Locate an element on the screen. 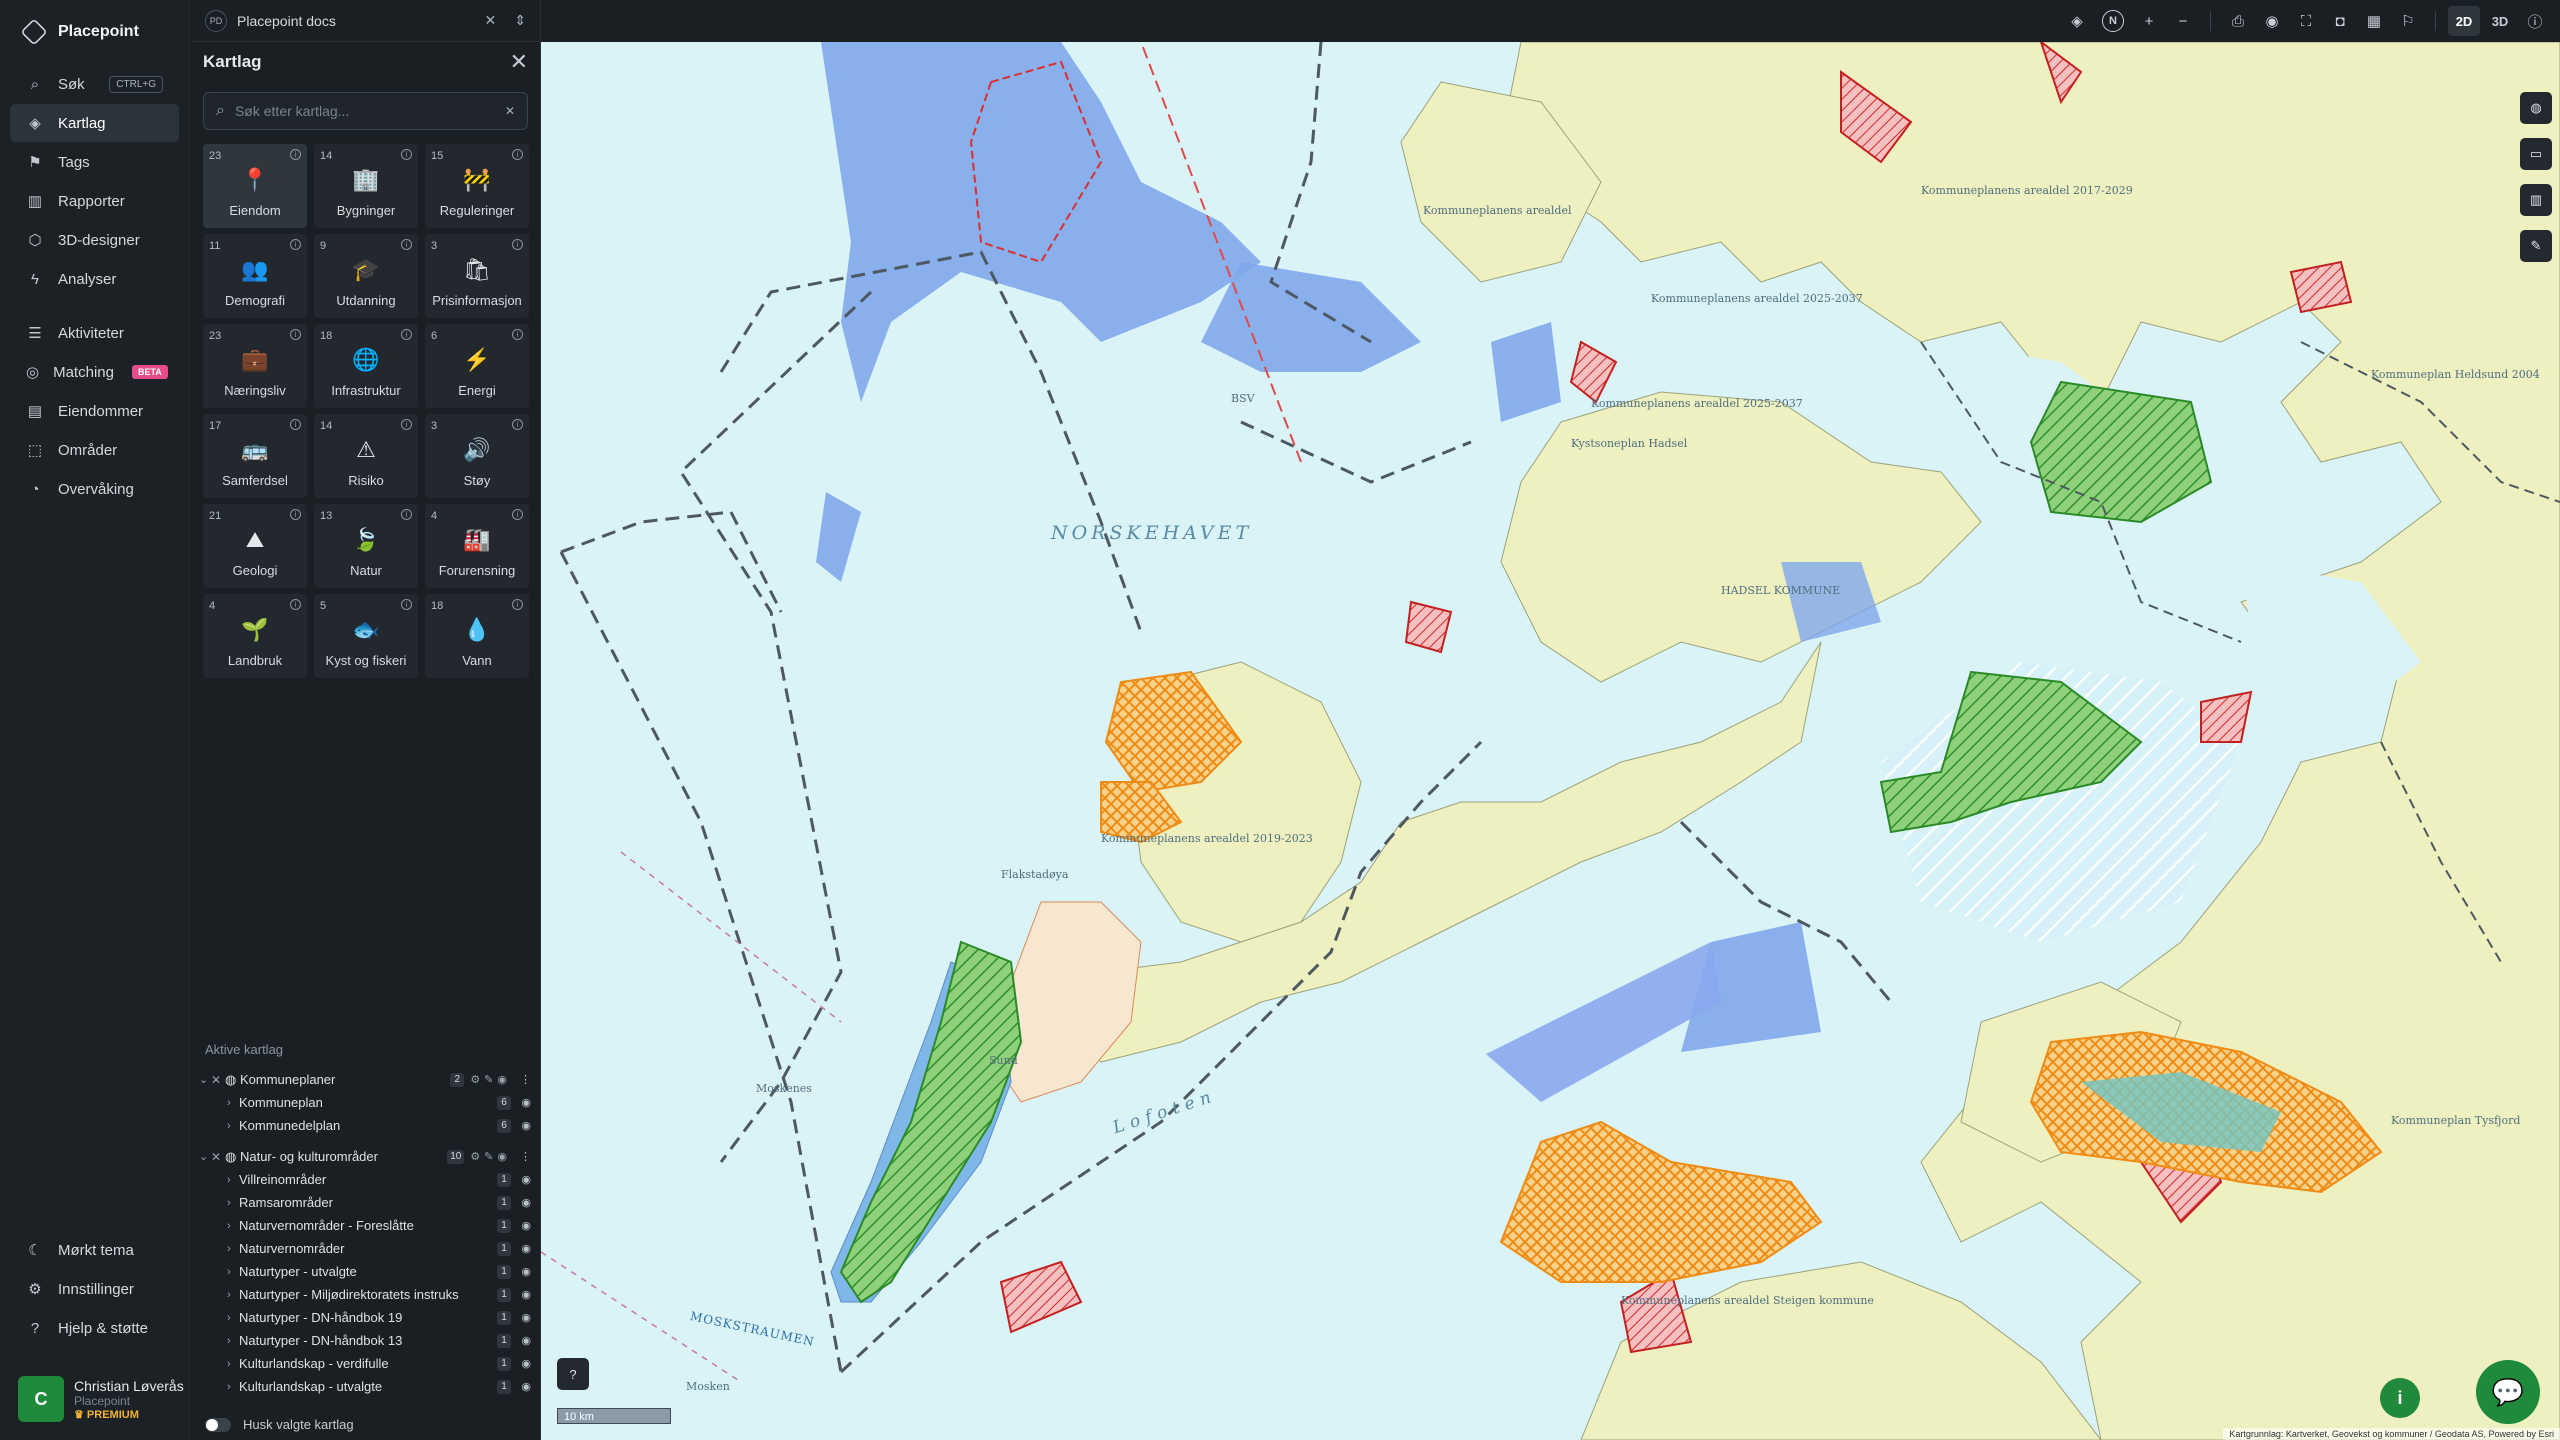 Image resolution: width=2560 pixels, height=1440 pixels. category-tile-eiendom: 23 i 📍 Eiendom is located at coordinates (255, 186).